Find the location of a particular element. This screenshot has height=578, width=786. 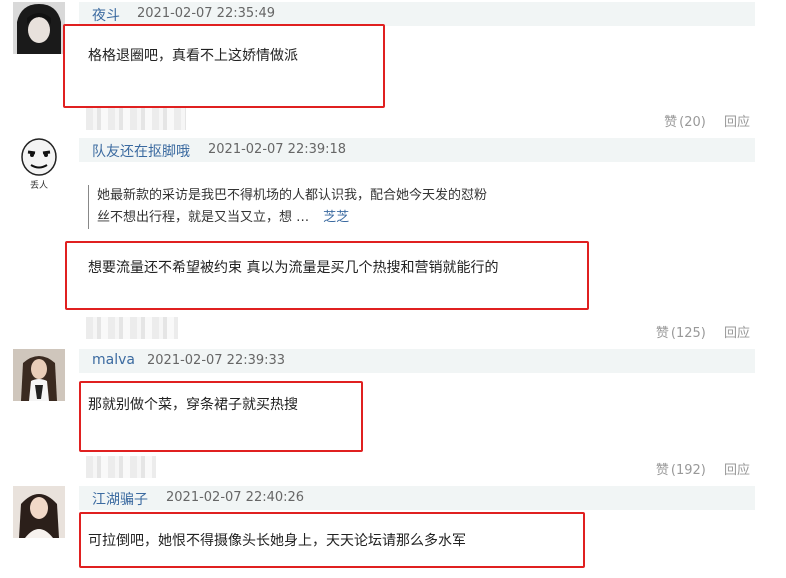

like-button: 赞 (125) is located at coordinates (681, 333).